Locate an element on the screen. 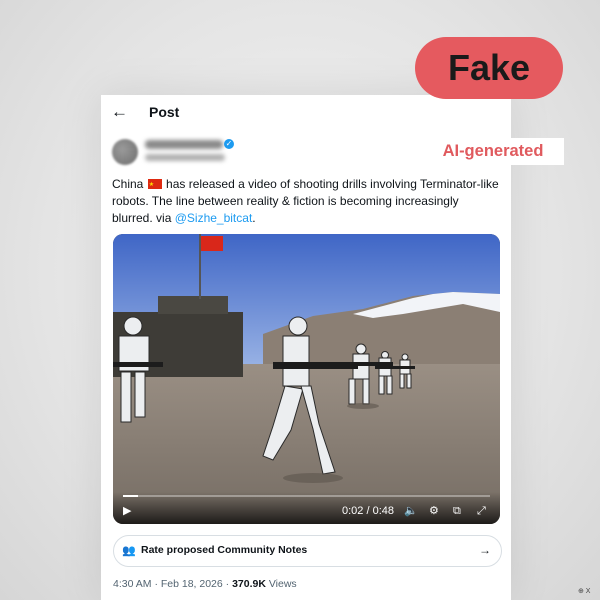 The width and height of the screenshot is (600, 600). fake-badge: Fake is located at coordinates (489, 68).